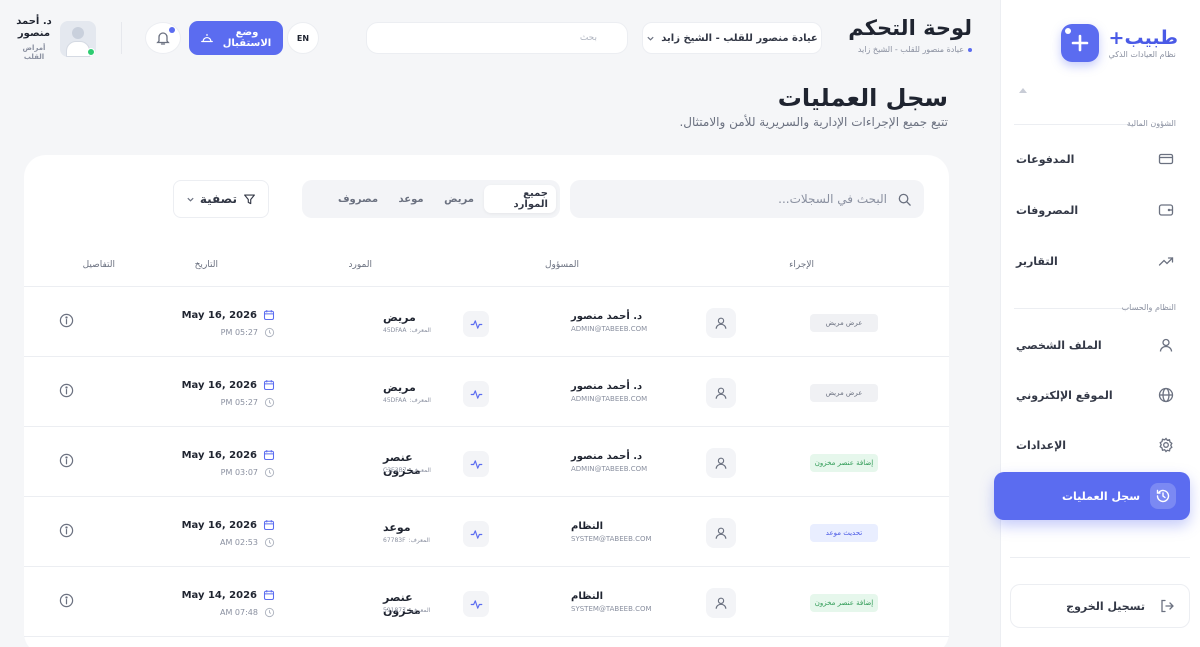 The image size is (1200, 647). Describe the element at coordinates (844, 393) in the screenshot. I see `action-badge: عرض مريض` at that location.